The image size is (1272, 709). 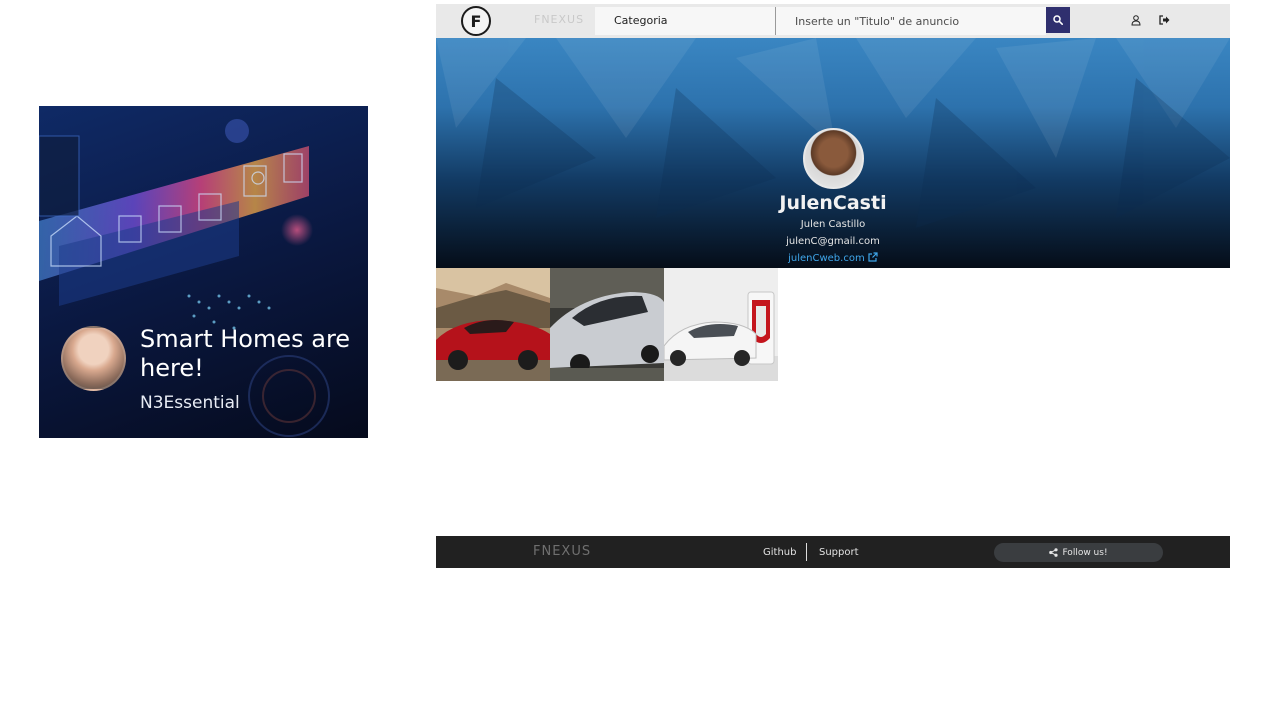 What do you see at coordinates (873, 257) in the screenshot?
I see `external-link-icon` at bounding box center [873, 257].